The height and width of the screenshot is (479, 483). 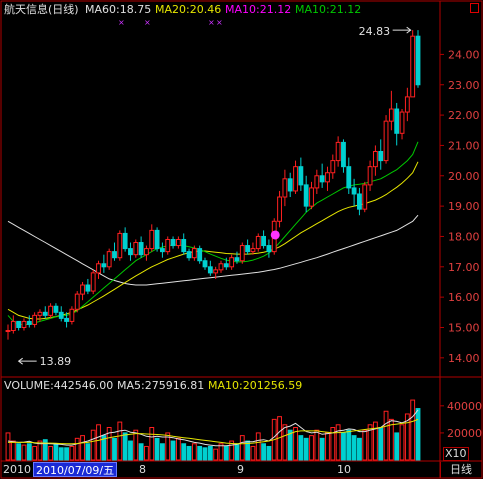 I want to click on square-icon, so click(x=474, y=8).